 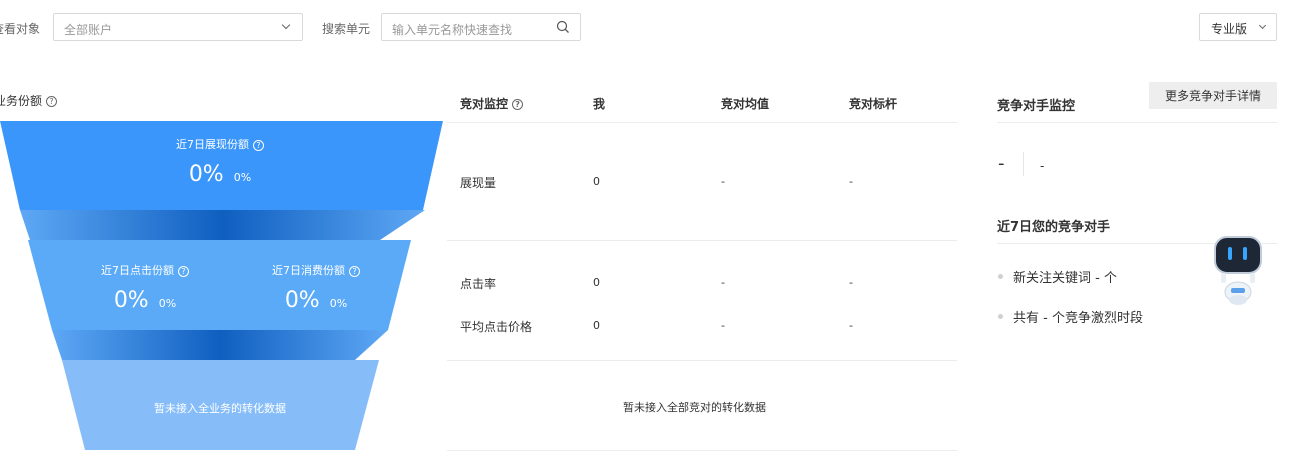 What do you see at coordinates (599, 104) in the screenshot?
I see `monitor-header-me: 我` at bounding box center [599, 104].